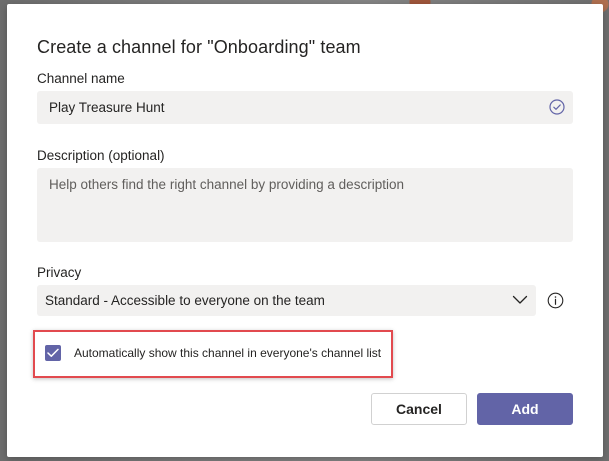  I want to click on chevron-down-icon, so click(520, 299).